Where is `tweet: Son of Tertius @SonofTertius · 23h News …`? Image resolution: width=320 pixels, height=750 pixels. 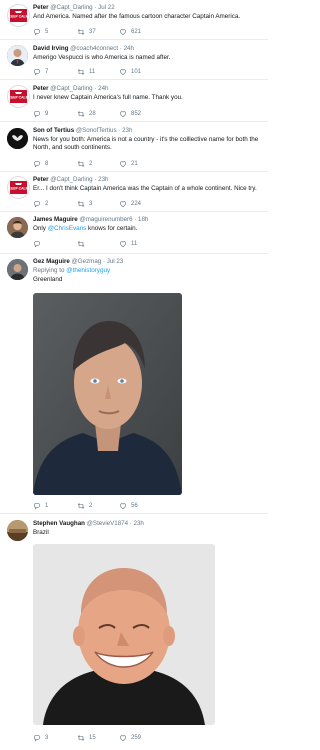 tweet: Son of Tertius @SonofTertius · 23h News … is located at coordinates (134, 147).